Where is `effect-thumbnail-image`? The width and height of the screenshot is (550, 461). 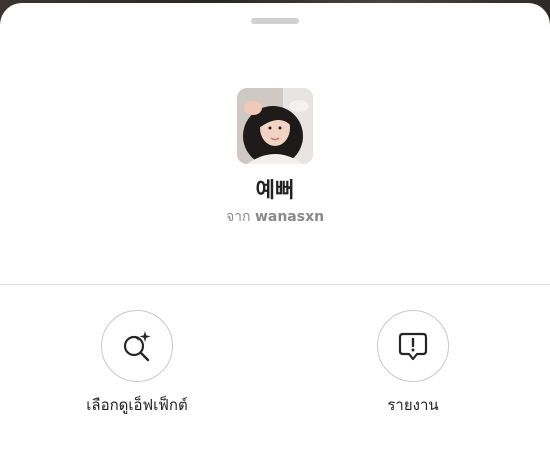 effect-thumbnail-image is located at coordinates (275, 126).